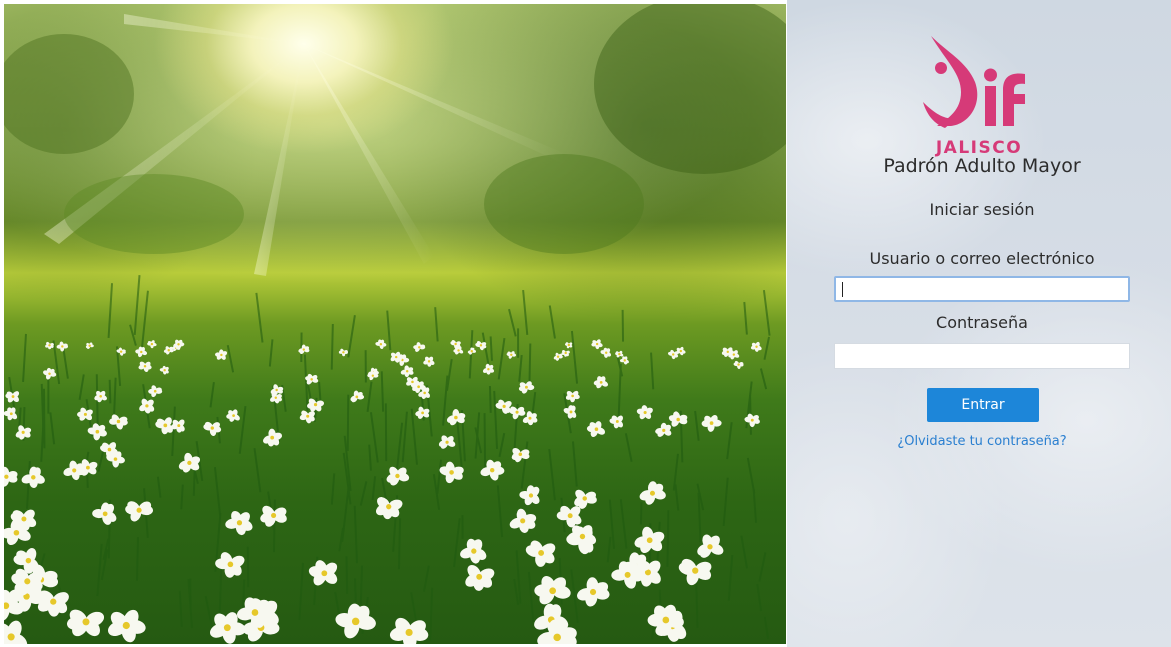 This screenshot has width=1171, height=647. What do you see at coordinates (982, 258) in the screenshot?
I see `username-label: Usuario o correo electrónico` at bounding box center [982, 258].